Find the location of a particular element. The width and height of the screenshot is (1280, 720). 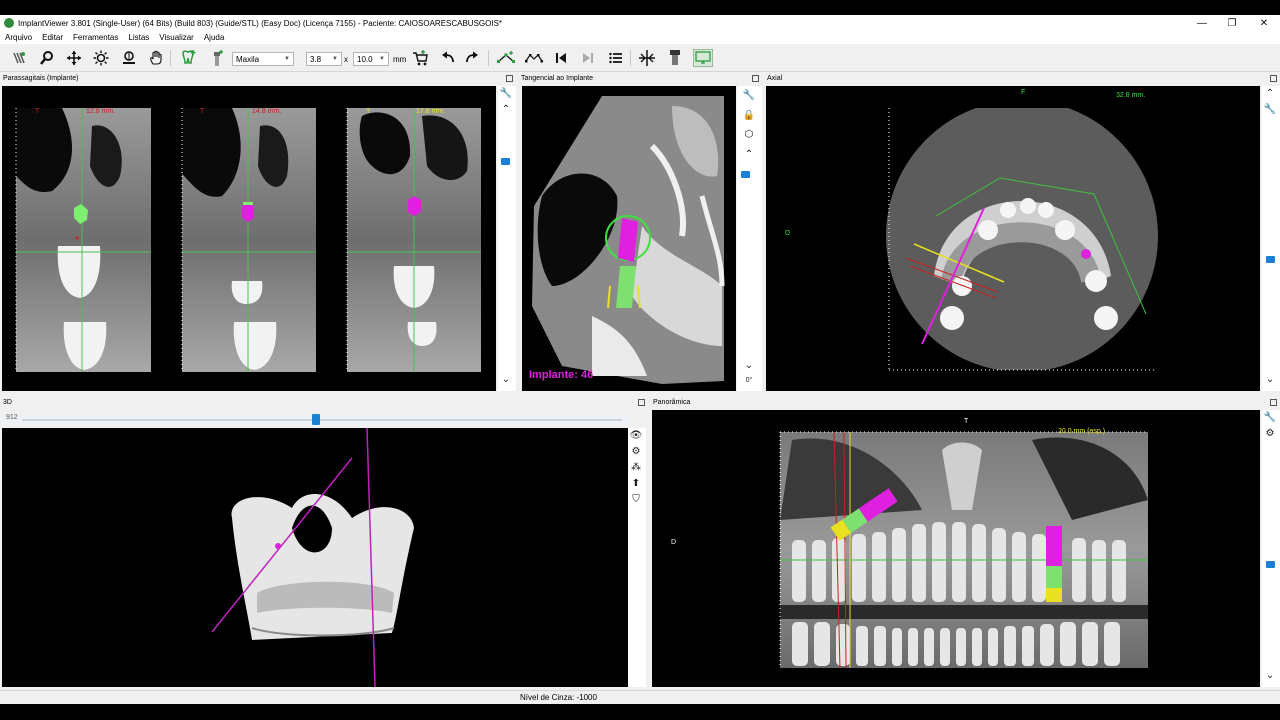

crosshair-sync-icon is located at coordinates (647, 58).